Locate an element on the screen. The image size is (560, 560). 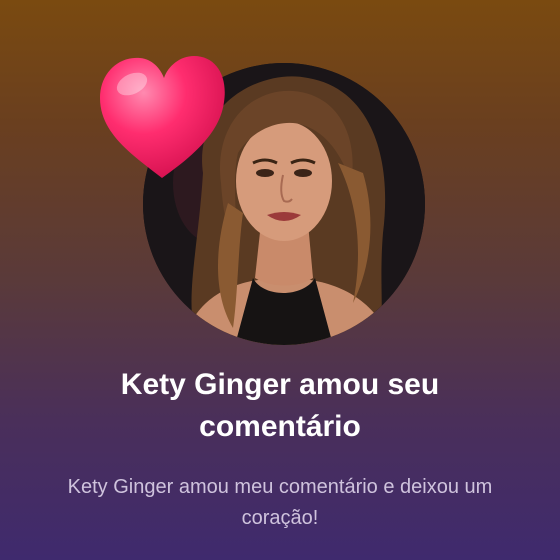
notification-title: Kety Ginger amou seu comentário is located at coordinates (280, 405).